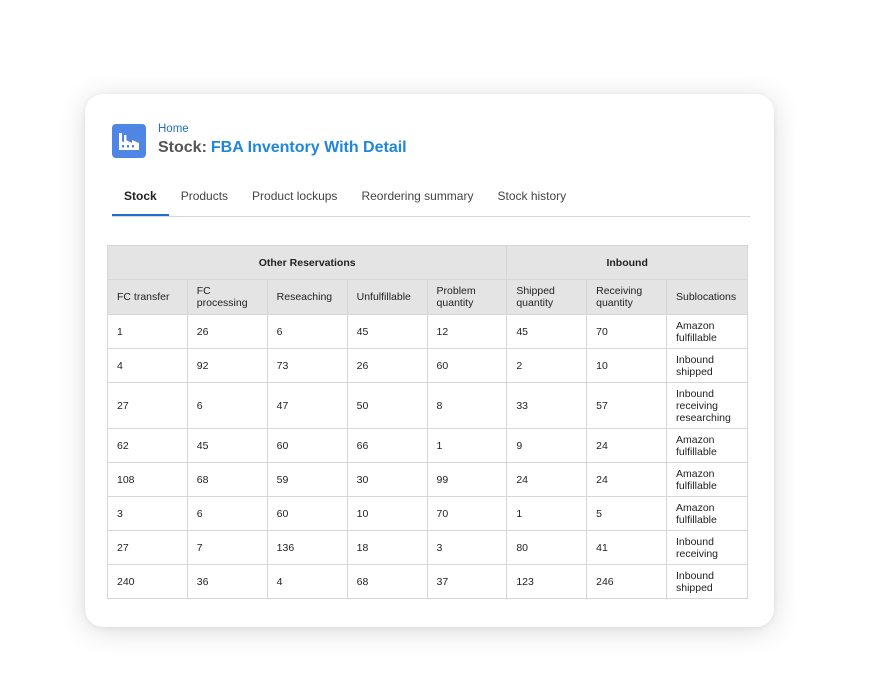  I want to click on table-cell: 59, so click(307, 479).